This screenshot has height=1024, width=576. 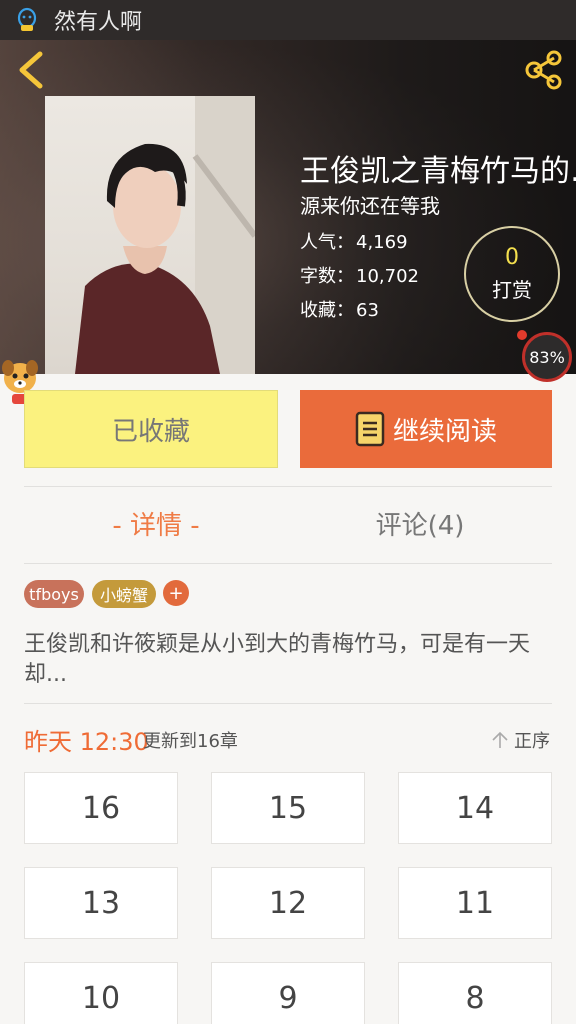 What do you see at coordinates (370, 429) in the screenshot?
I see `book-icon` at bounding box center [370, 429].